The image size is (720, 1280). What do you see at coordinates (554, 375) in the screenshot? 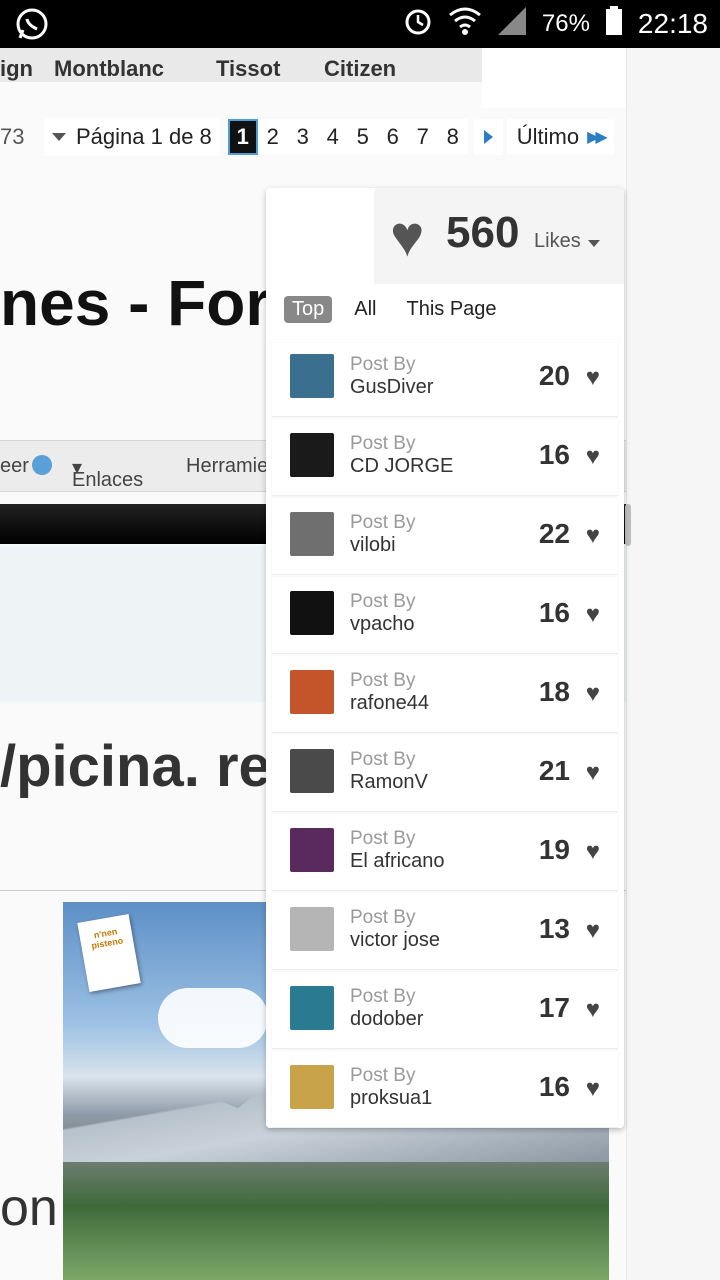
I see `like-count: 20` at bounding box center [554, 375].